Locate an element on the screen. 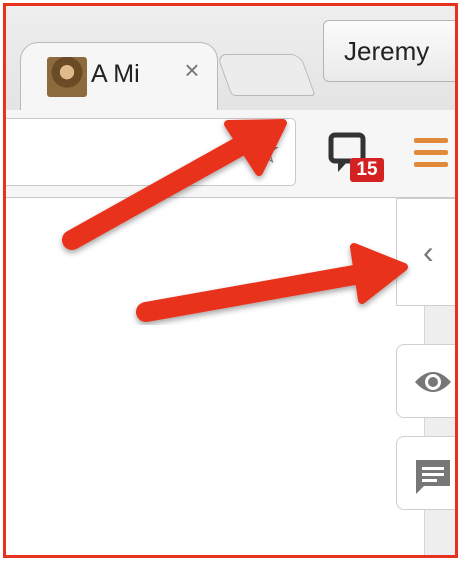  toolbar: ☆ 15 is located at coordinates (230, 154).